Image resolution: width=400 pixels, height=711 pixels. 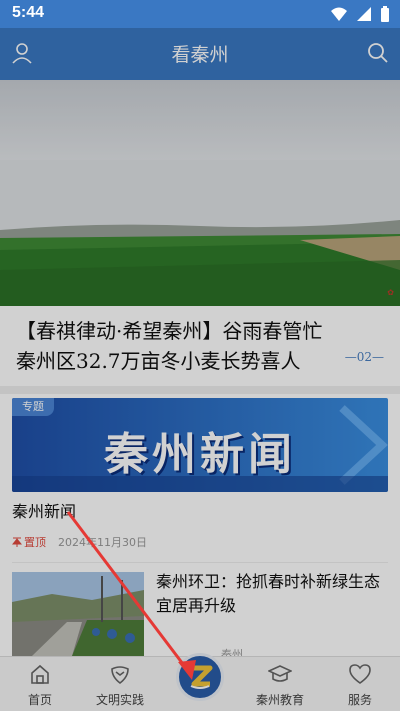 What do you see at coordinates (279, 700) in the screenshot?
I see `nav-label: 秦州教育` at bounding box center [279, 700].